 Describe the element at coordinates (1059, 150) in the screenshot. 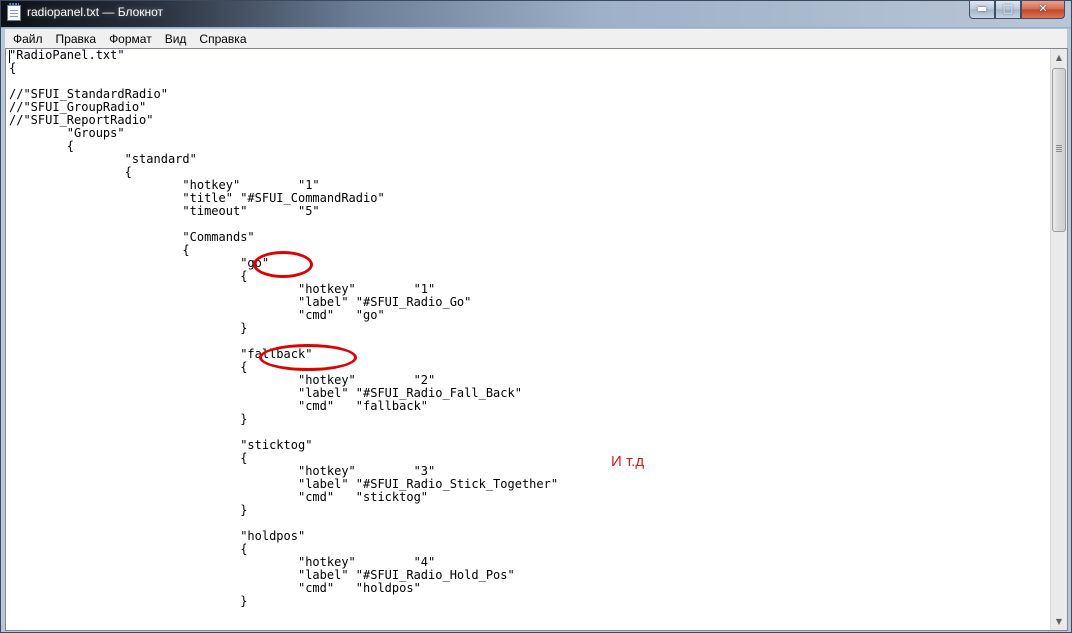

I see `scroll-thumb` at that location.